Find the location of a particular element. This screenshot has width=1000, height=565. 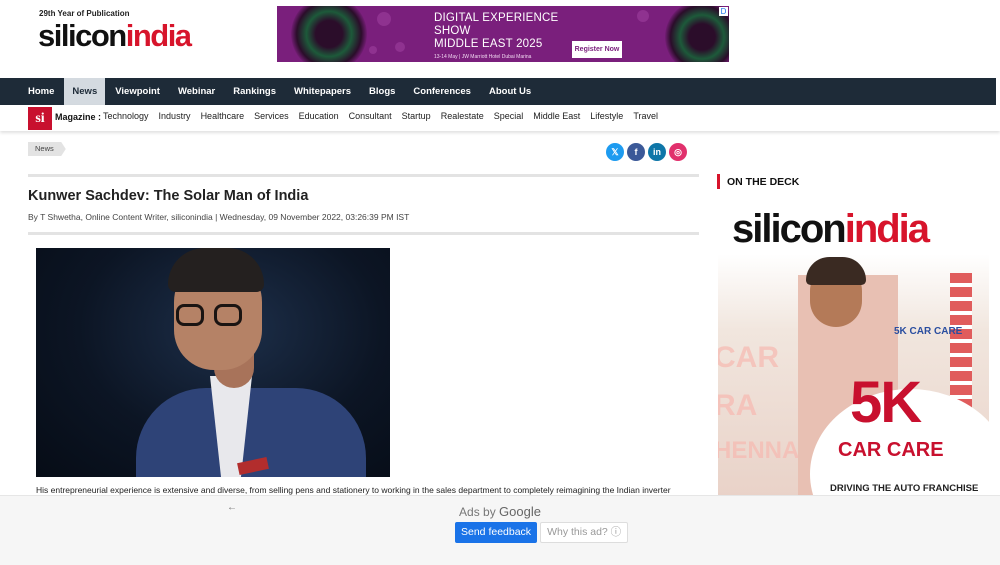

send-feedback-button: Send feedback is located at coordinates (496, 532).